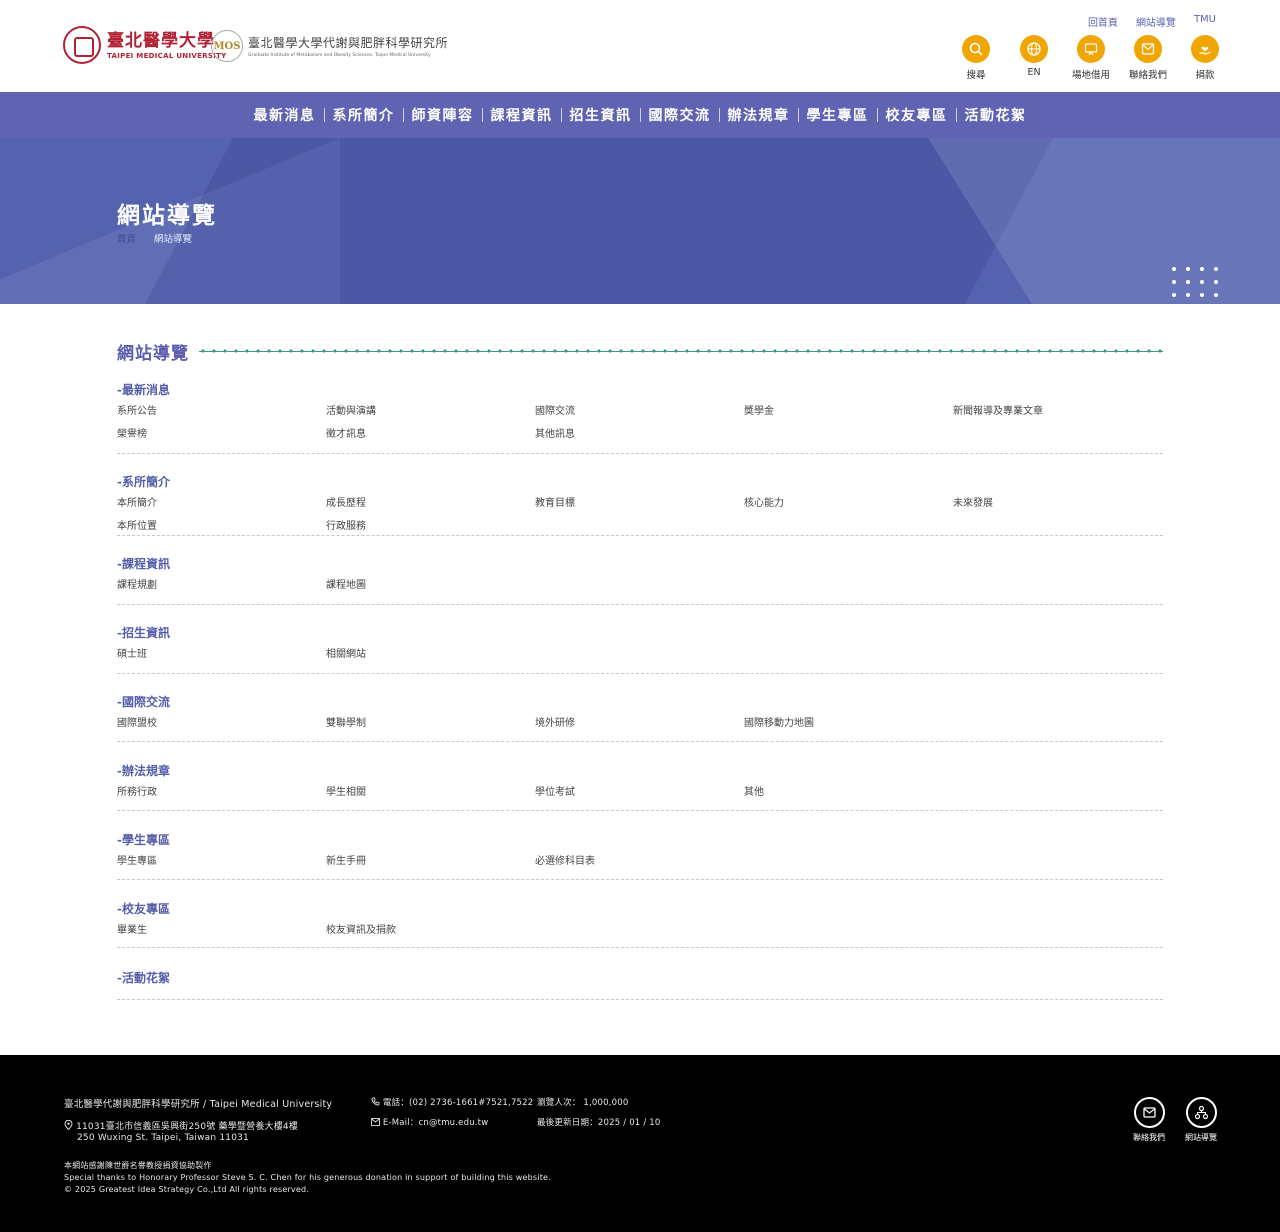  I want to click on toplink-sitemap: 網站導覽, so click(1156, 21).